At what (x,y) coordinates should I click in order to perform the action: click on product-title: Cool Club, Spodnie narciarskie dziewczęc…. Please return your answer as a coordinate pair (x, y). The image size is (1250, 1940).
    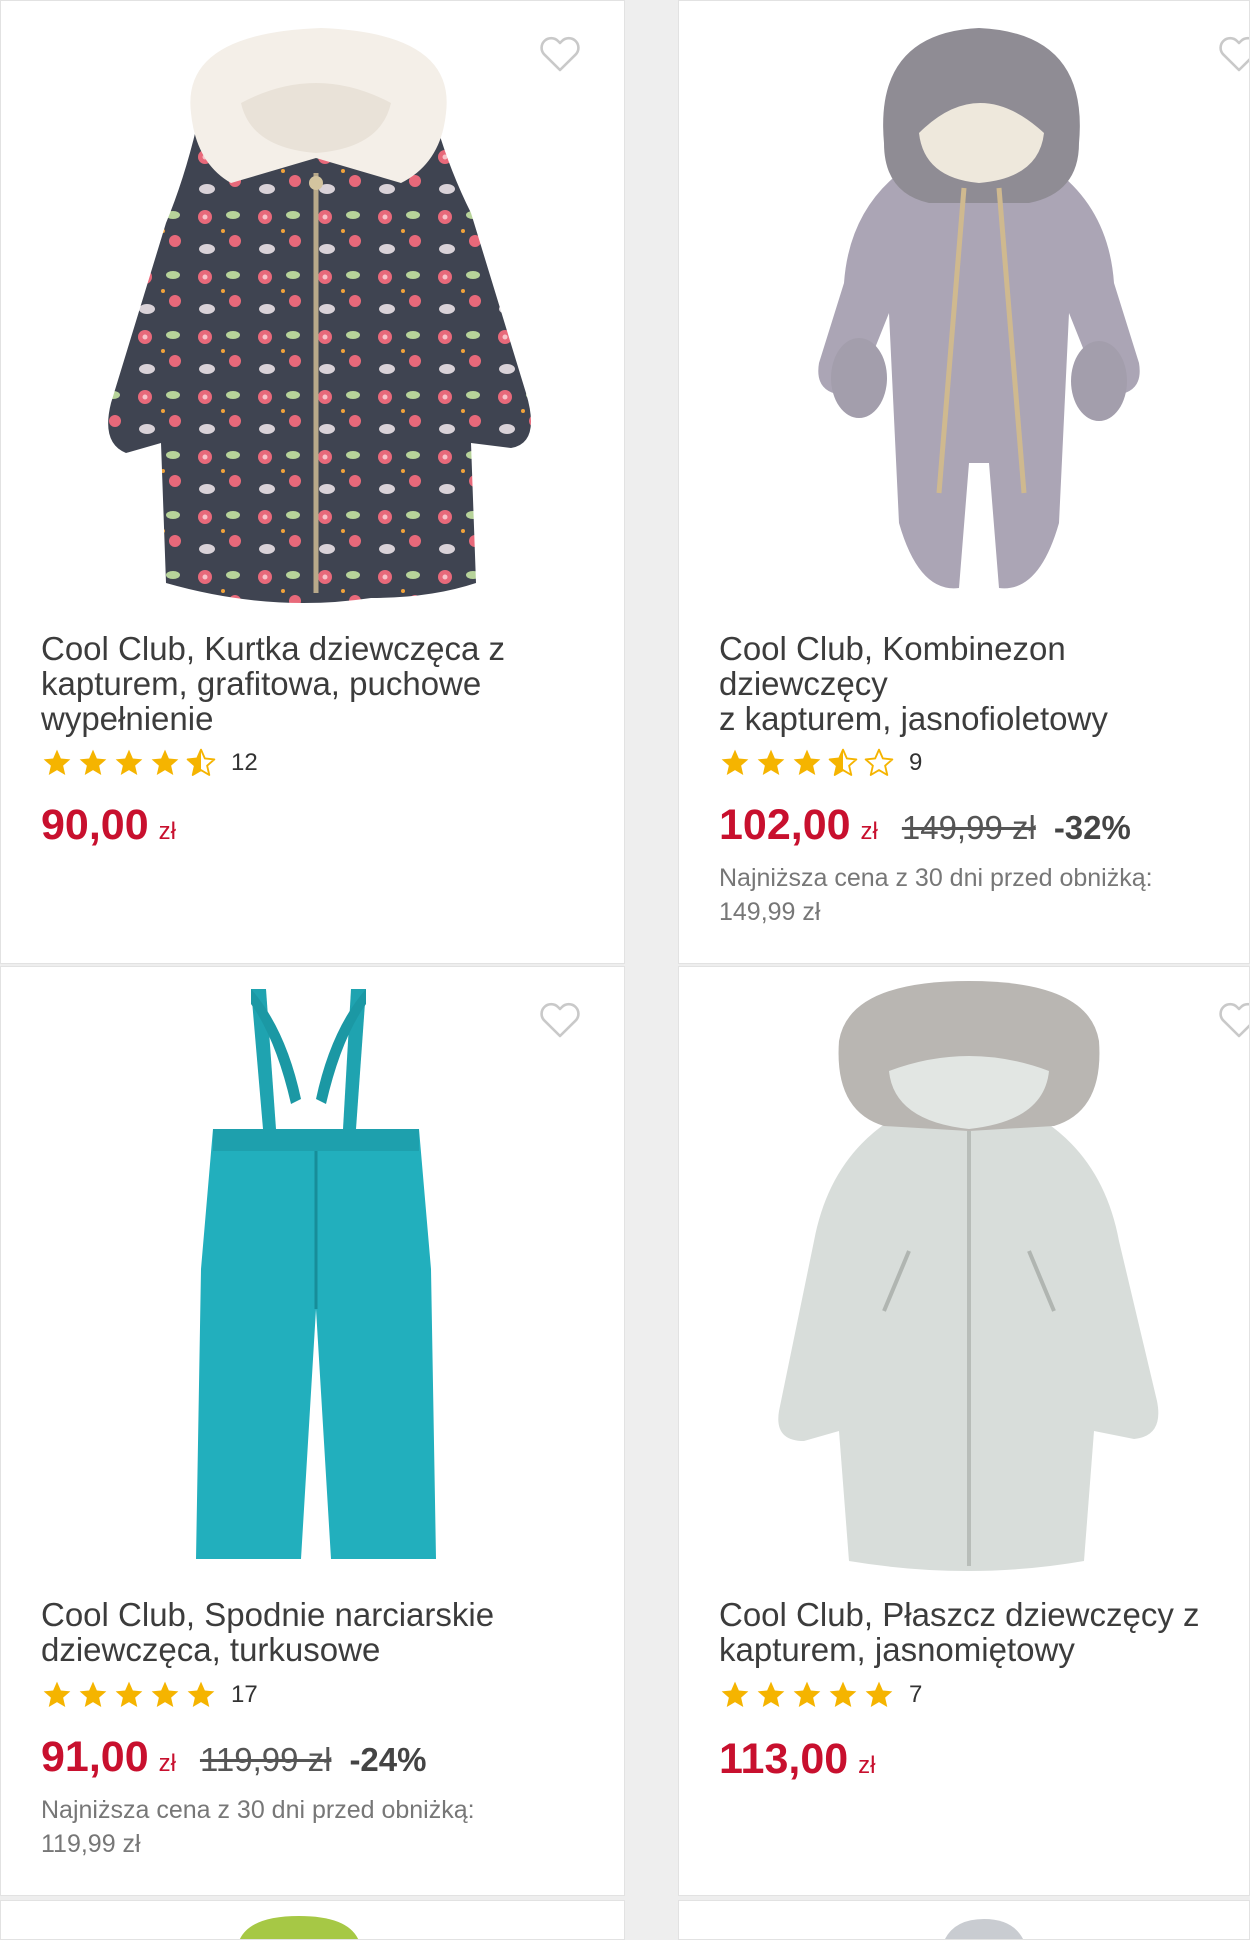
    Looking at the image, I should click on (325, 1632).